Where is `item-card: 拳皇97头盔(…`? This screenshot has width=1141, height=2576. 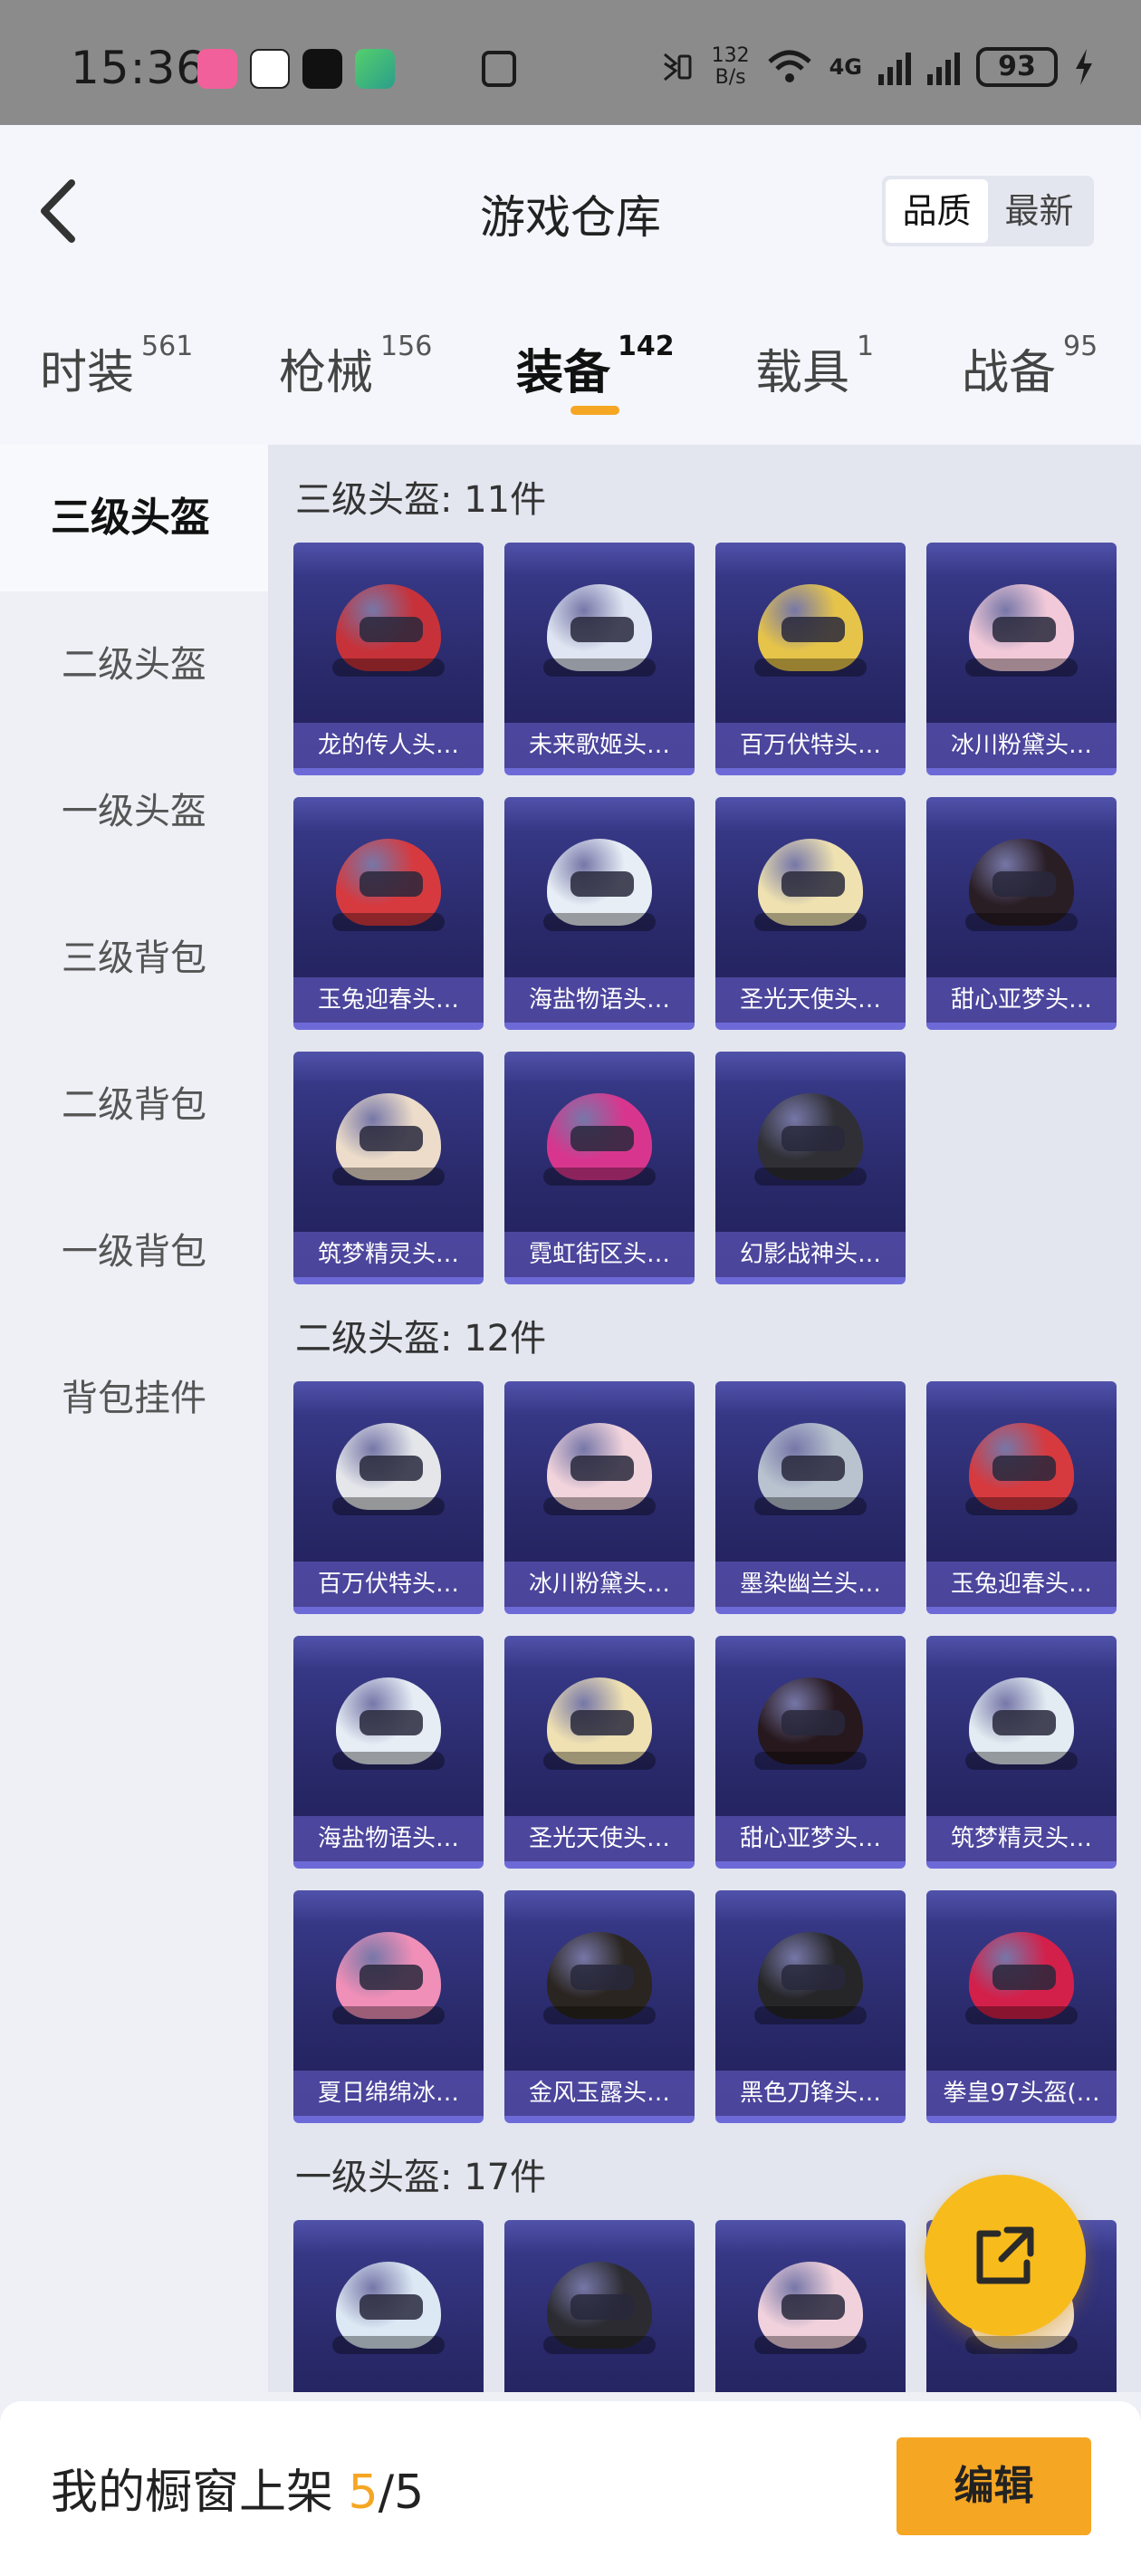
item-card: 拳皇97头盔(… is located at coordinates (1022, 2006).